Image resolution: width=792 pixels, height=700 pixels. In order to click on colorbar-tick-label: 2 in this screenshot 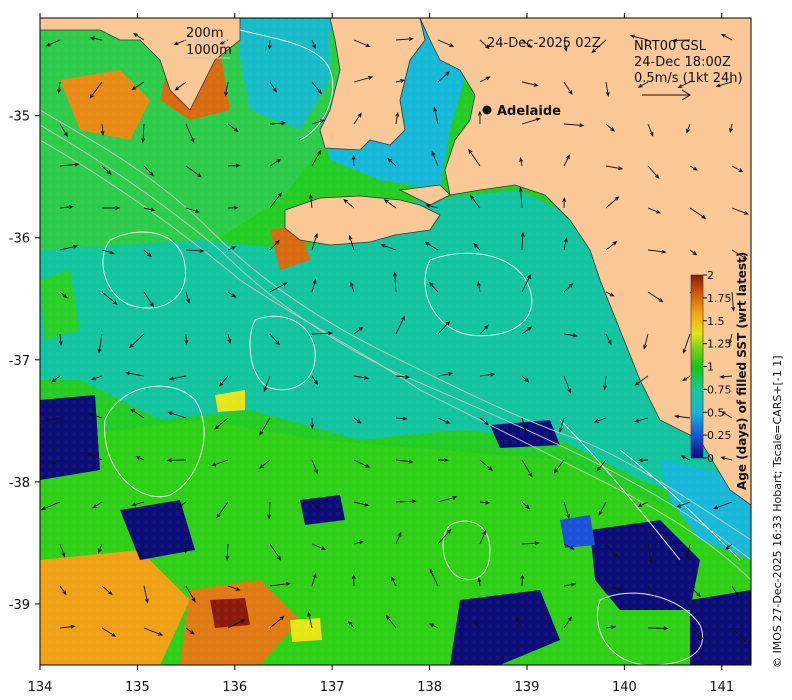, I will do `click(710, 275)`.